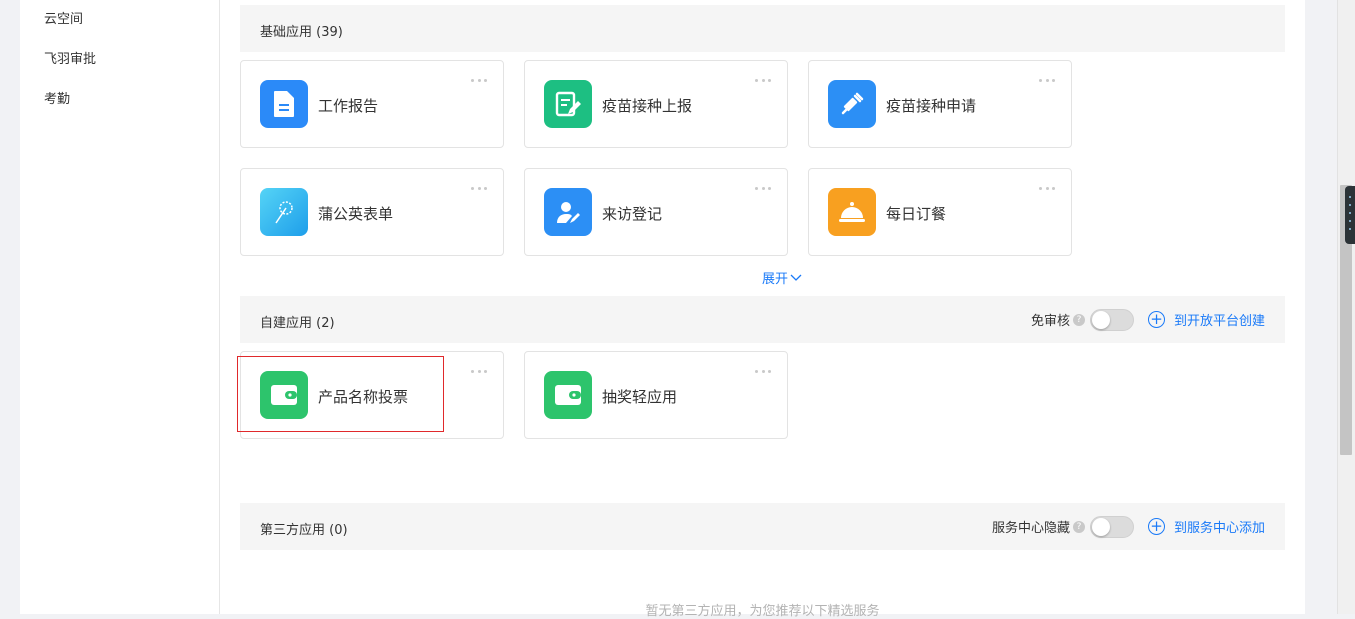 This screenshot has width=1355, height=619. Describe the element at coordinates (762, 28) in the screenshot. I see `basic-apps-header: 基础应用 (39)` at that location.